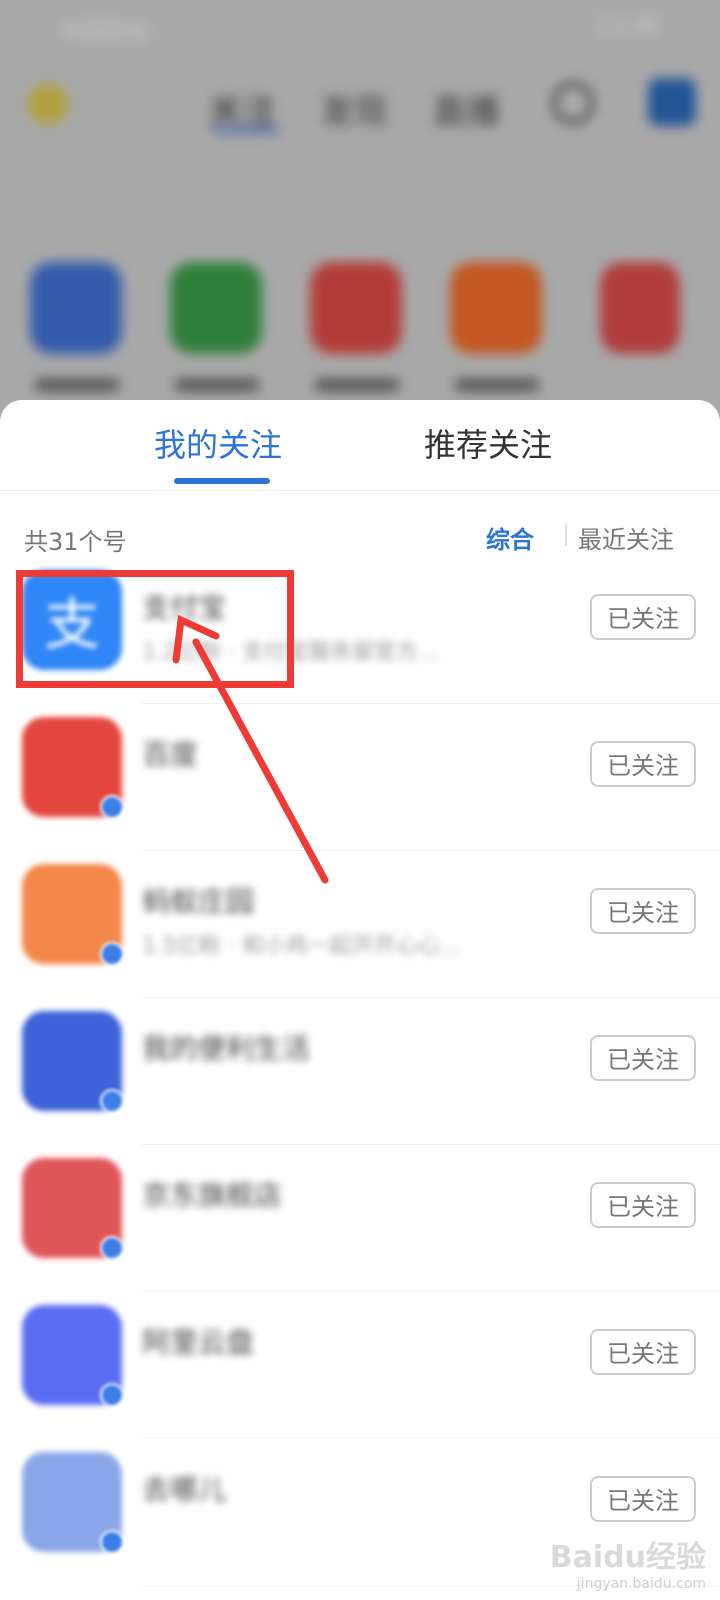 This screenshot has width=720, height=1600. I want to click on watermark: Baidu经验 jingyan.baidu.com, so click(628, 1562).